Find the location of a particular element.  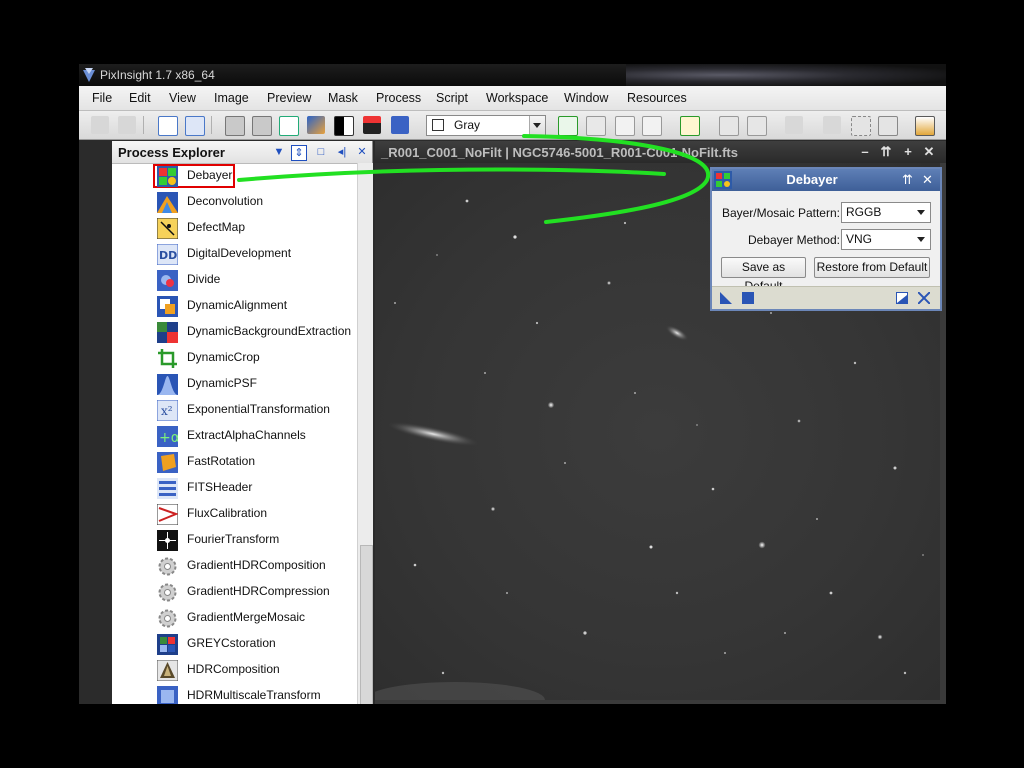

expand-icon: ⇕ is located at coordinates (299, 153).